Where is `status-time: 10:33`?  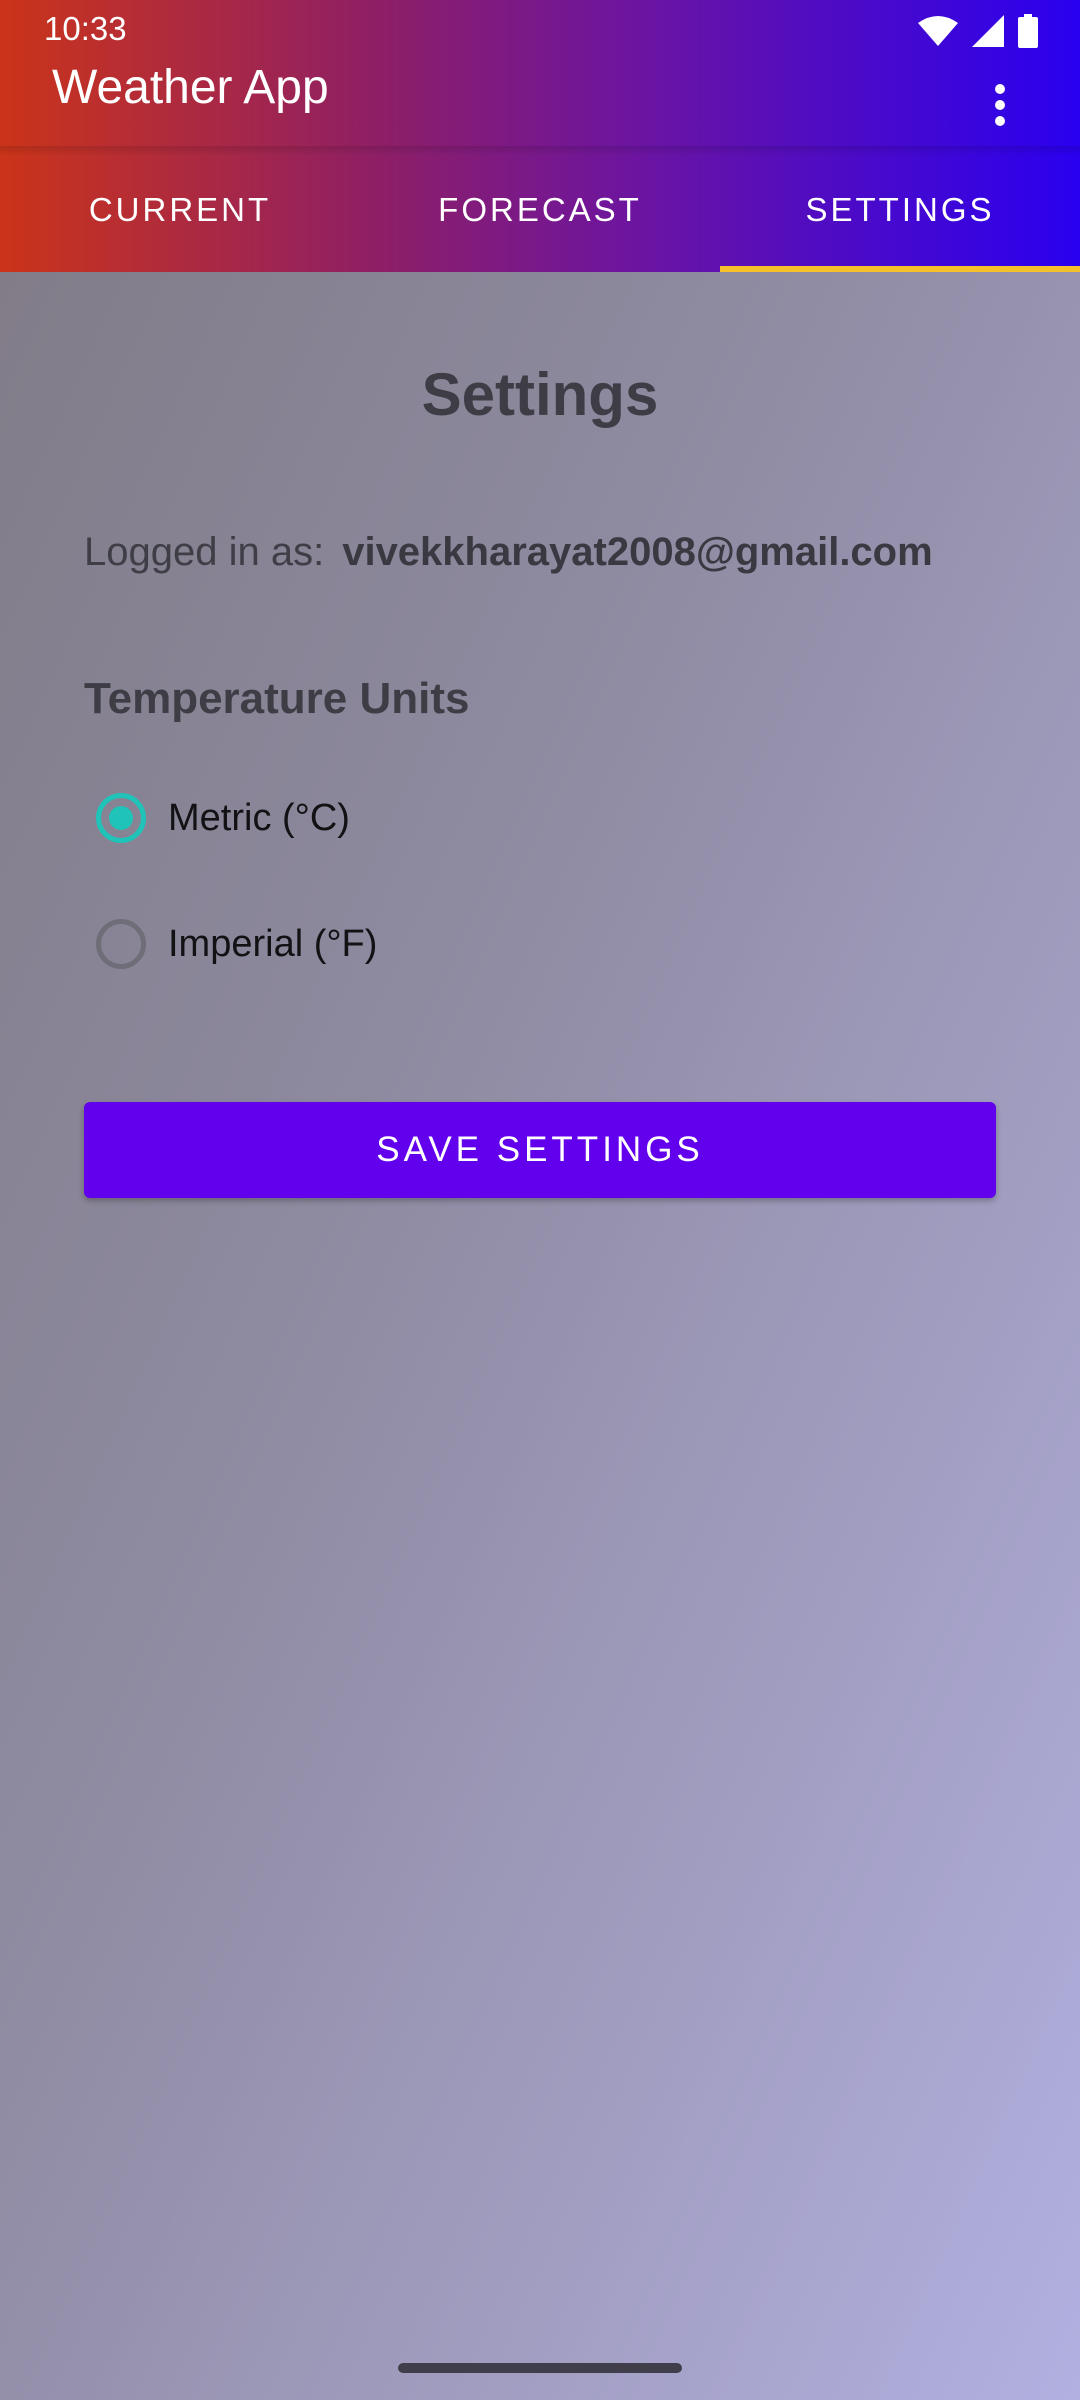 status-time: 10:33 is located at coordinates (85, 28).